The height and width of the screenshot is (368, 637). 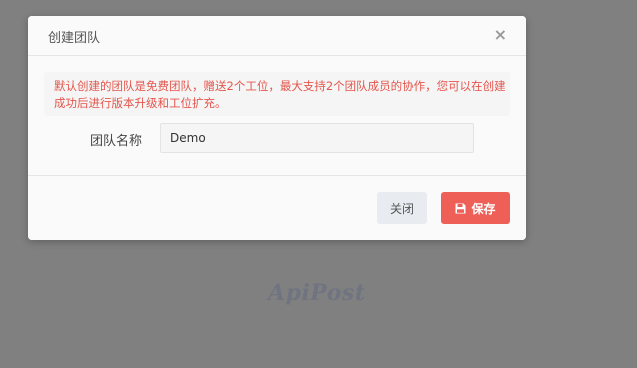 I want to click on save-button-label: 保存, so click(x=483, y=208).